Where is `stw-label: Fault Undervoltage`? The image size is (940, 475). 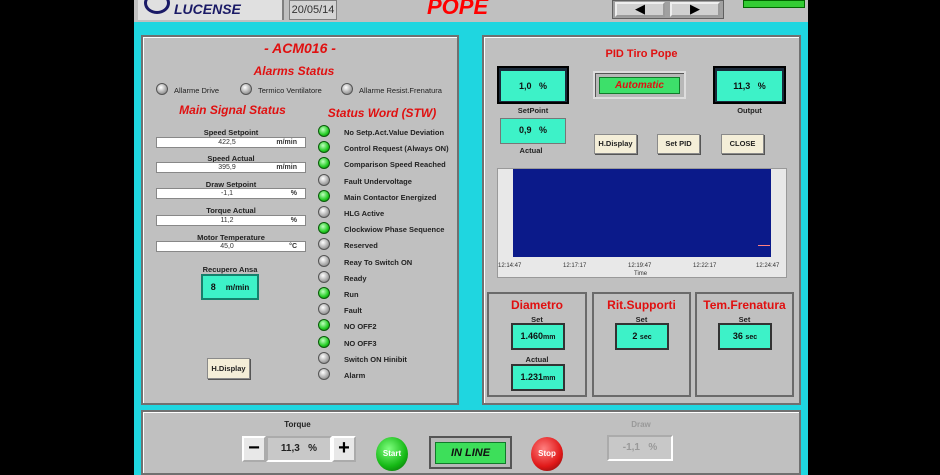
stw-label: Fault Undervoltage is located at coordinates (378, 181).